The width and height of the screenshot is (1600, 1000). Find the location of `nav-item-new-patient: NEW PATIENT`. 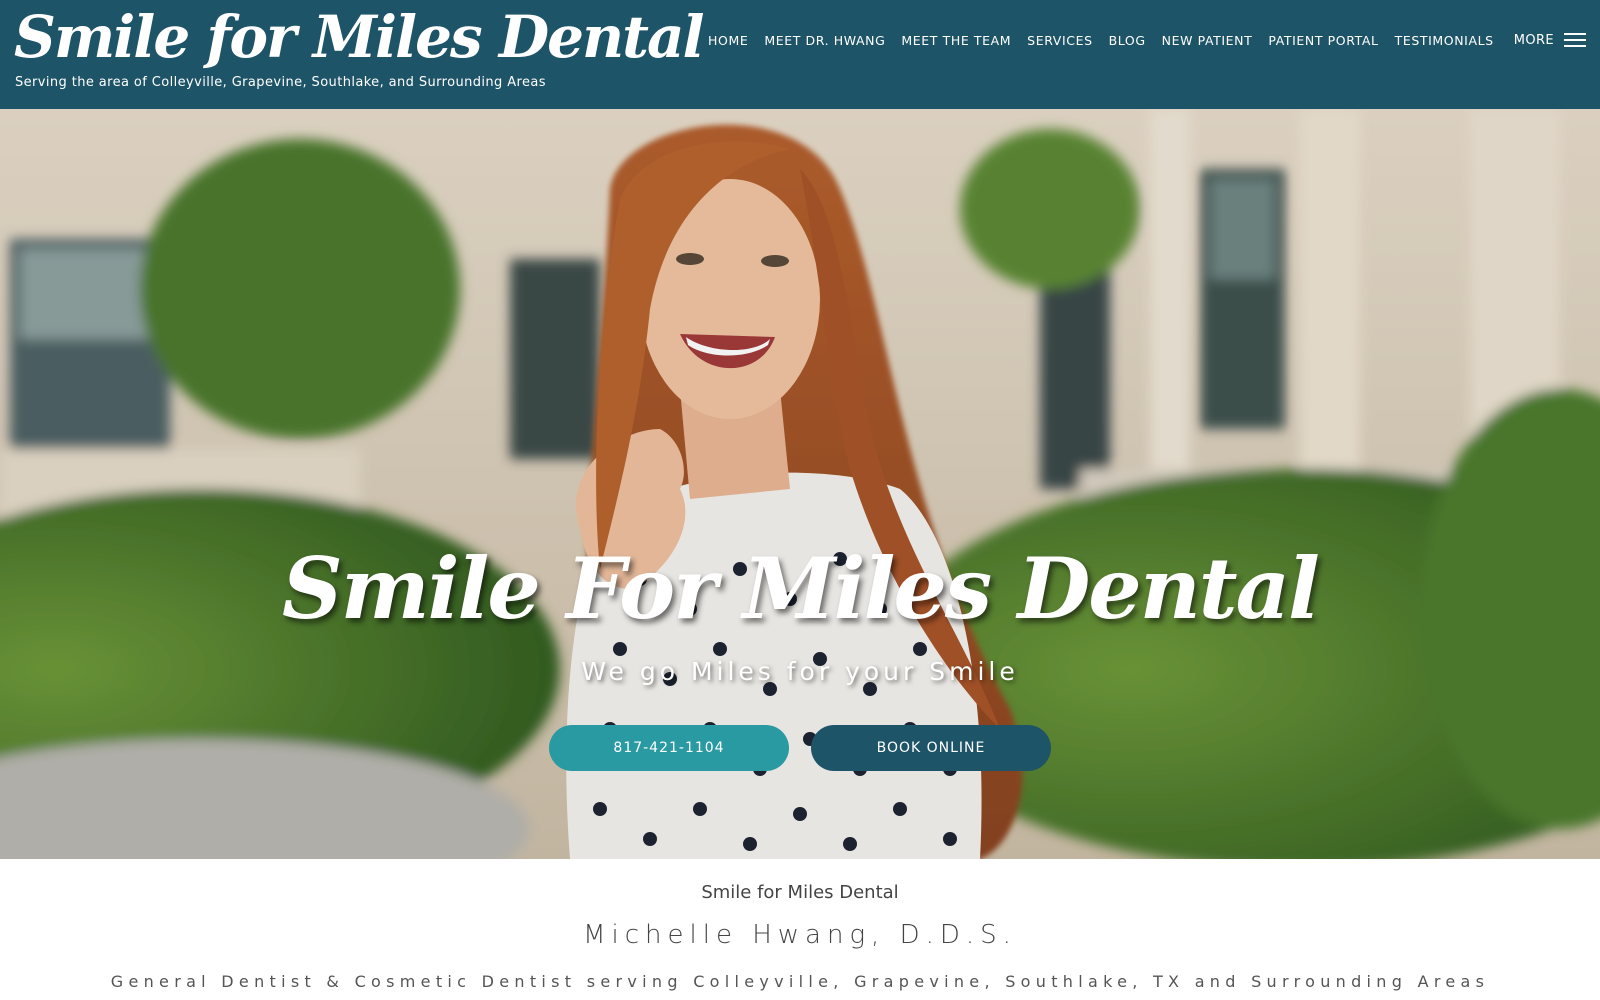

nav-item-new-patient: NEW PATIENT is located at coordinates (1207, 40).